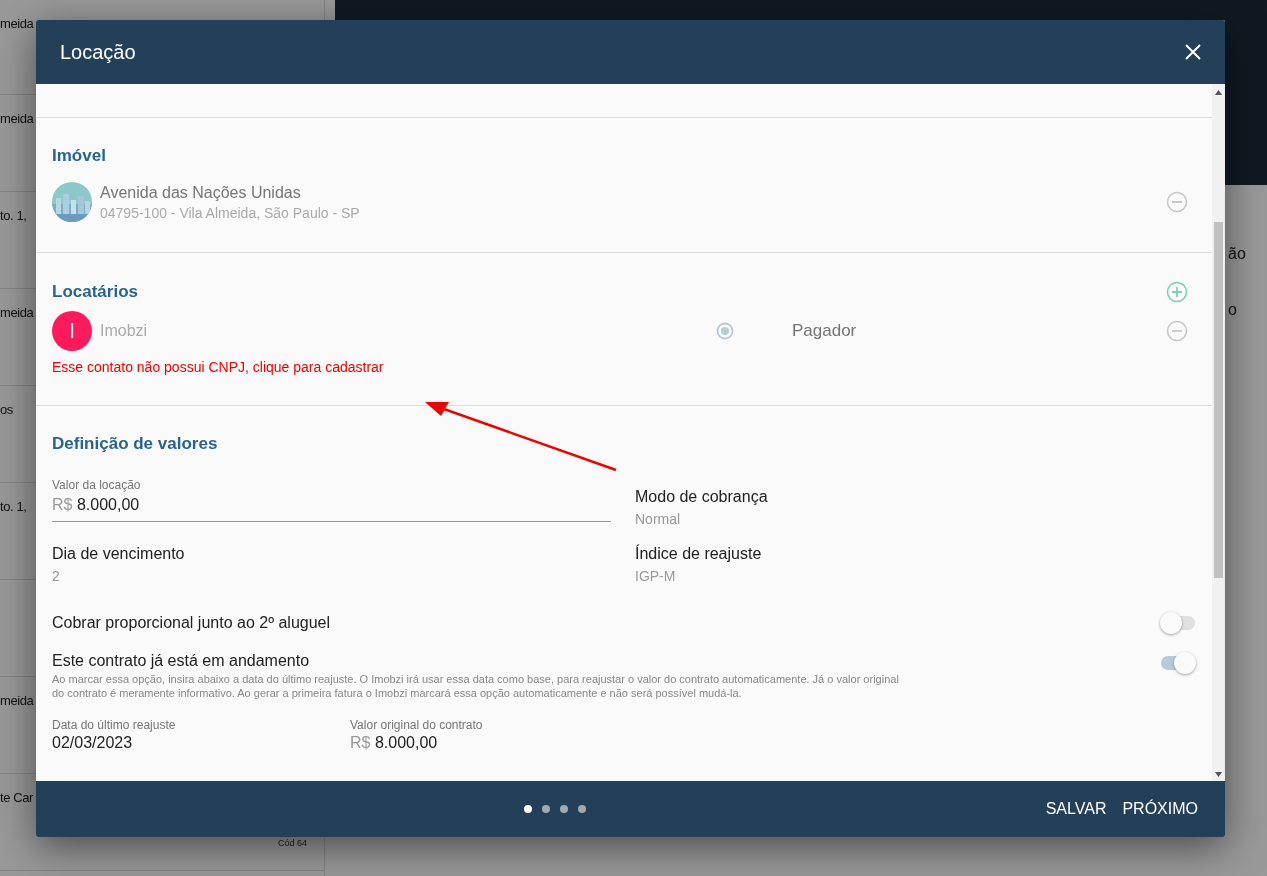 This screenshot has height=876, width=1267. I want to click on section-heading: Imóvel, so click(79, 156).